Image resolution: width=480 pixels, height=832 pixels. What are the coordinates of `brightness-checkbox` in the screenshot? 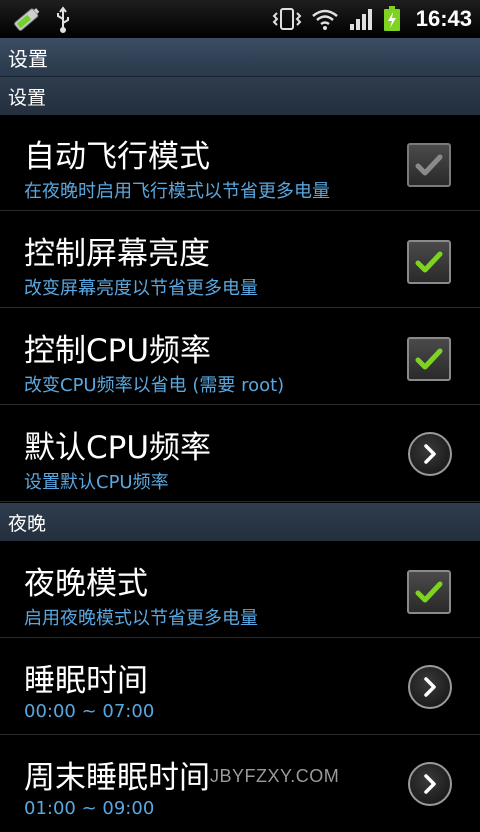 It's located at (429, 262).